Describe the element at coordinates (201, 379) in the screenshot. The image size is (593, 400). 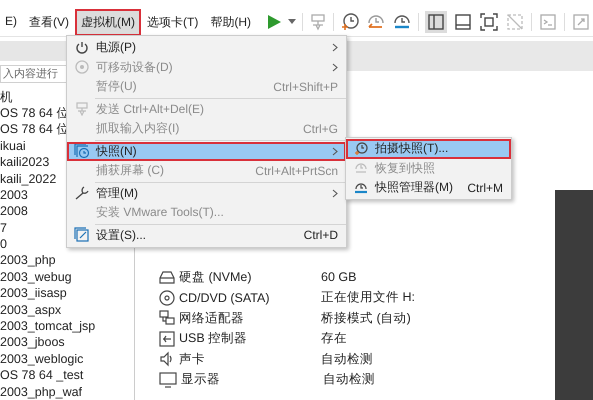
I see `device-name: 显示器` at that location.